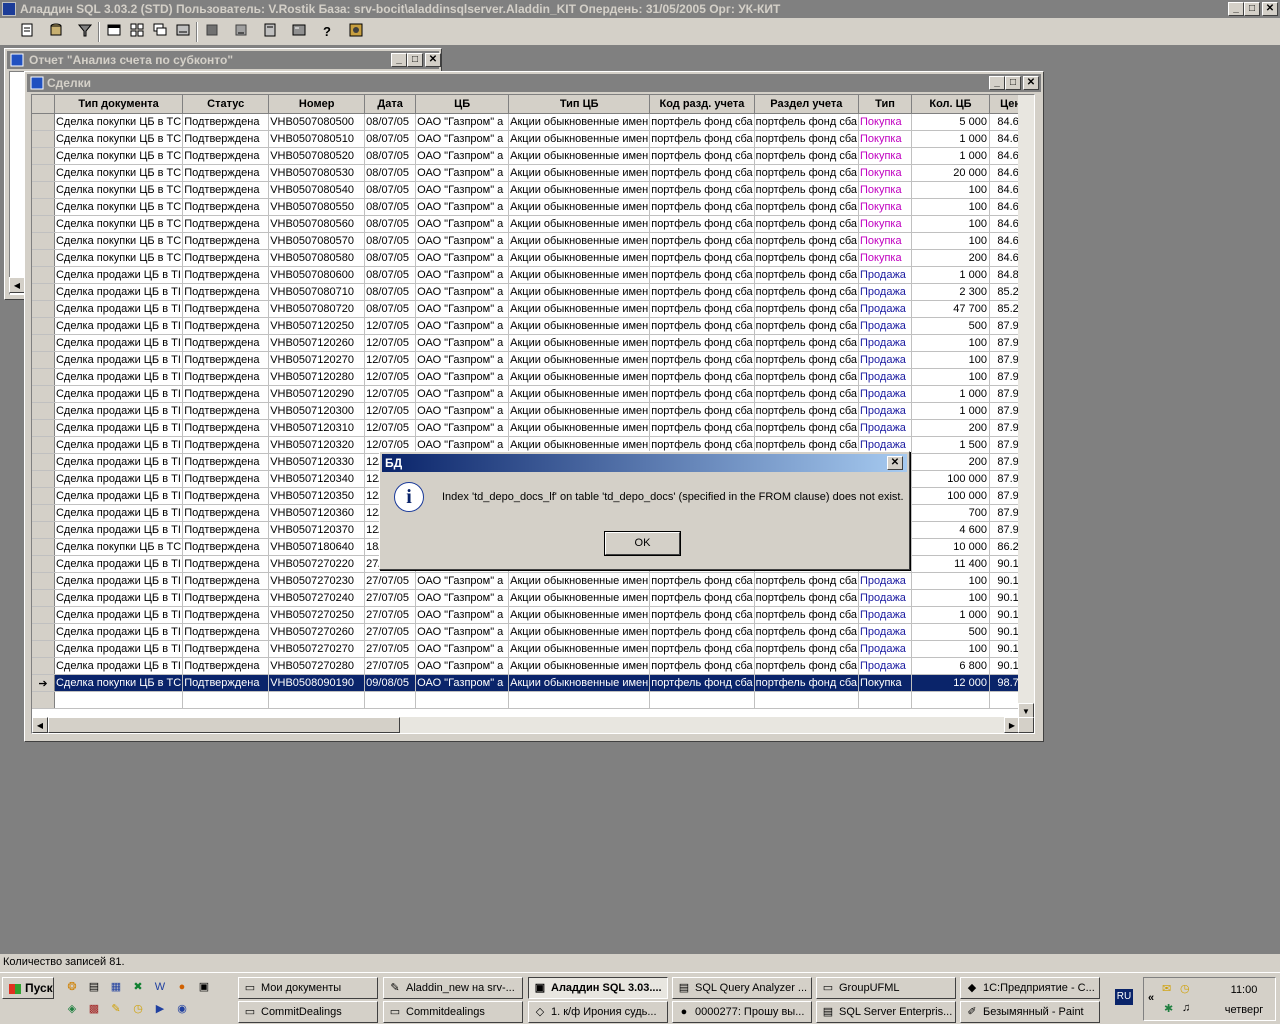 This screenshot has width=1280, height=1024. Describe the element at coordinates (160, 32) in the screenshot. I see `cascade-icon` at that location.